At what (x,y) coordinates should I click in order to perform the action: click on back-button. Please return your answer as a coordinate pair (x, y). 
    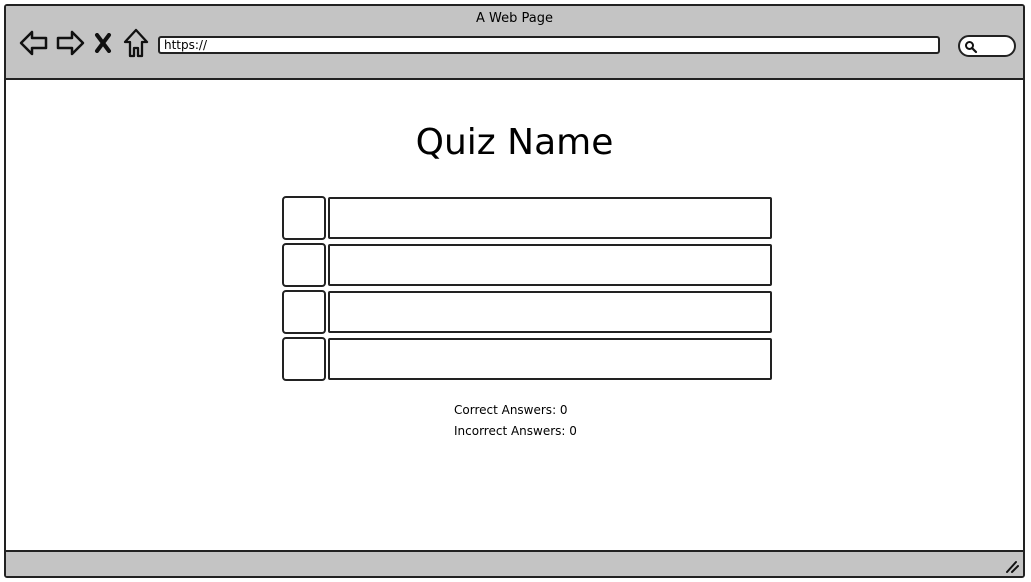
    Looking at the image, I should click on (34, 43).